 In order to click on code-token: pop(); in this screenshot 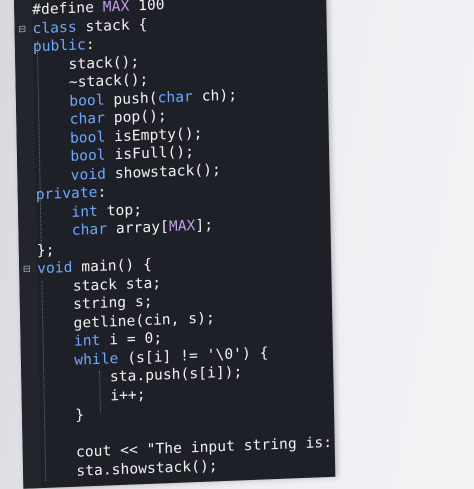, I will do `click(135, 117)`.